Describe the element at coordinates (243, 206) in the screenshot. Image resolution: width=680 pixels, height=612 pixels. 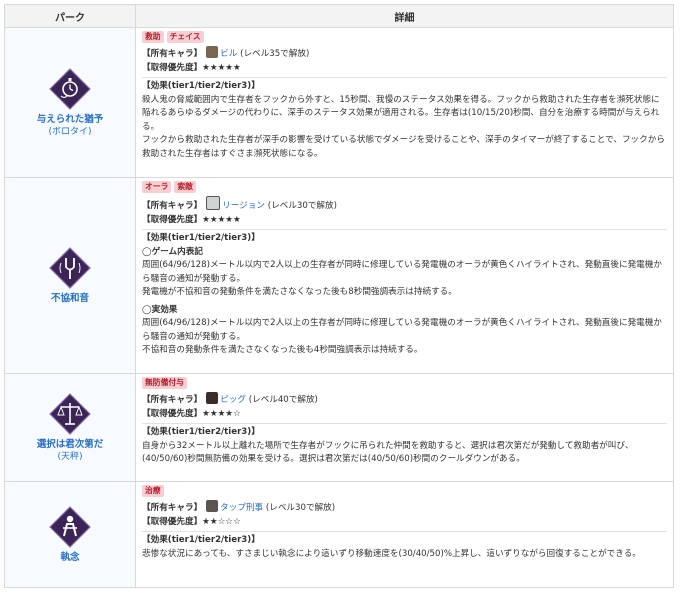
I see `character-link: リージョン` at that location.